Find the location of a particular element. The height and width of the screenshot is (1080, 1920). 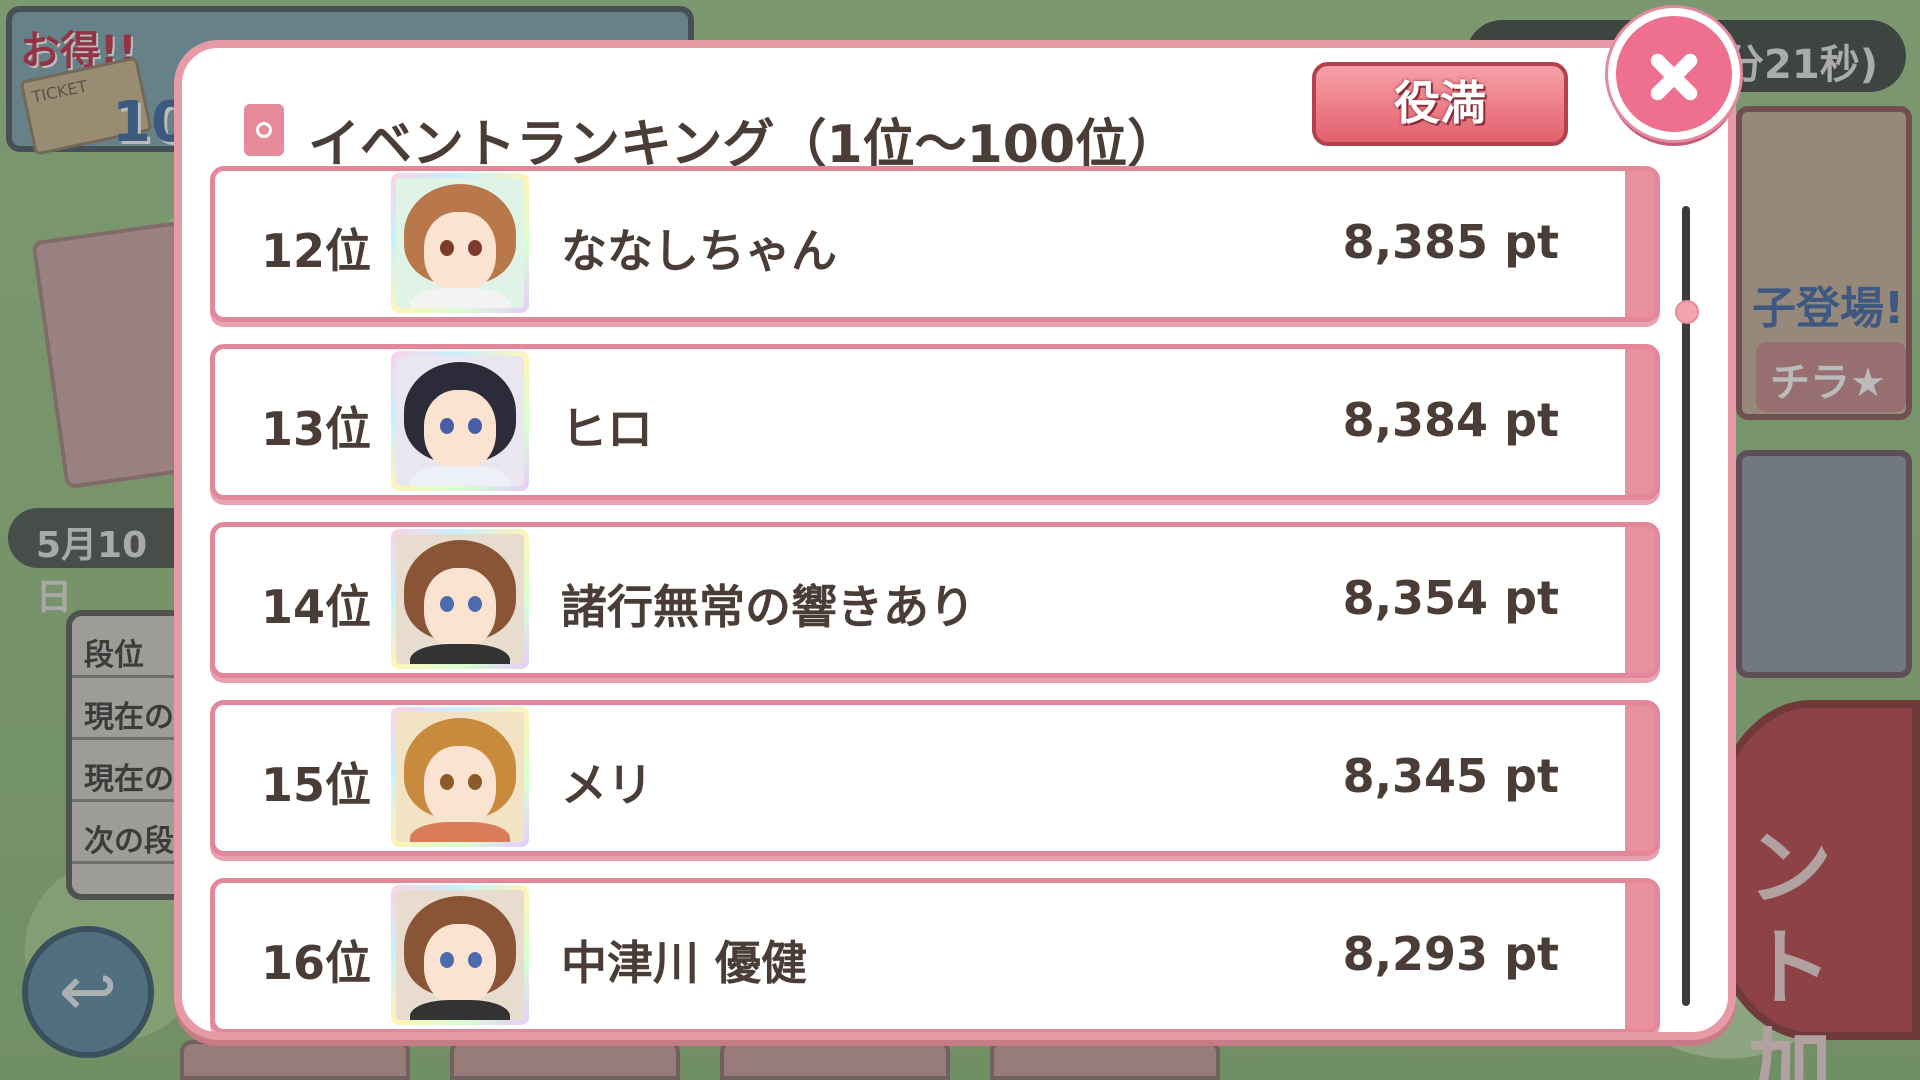

ranking-row: 16位 中津川 優健 8,293 pt is located at coordinates (935, 955).